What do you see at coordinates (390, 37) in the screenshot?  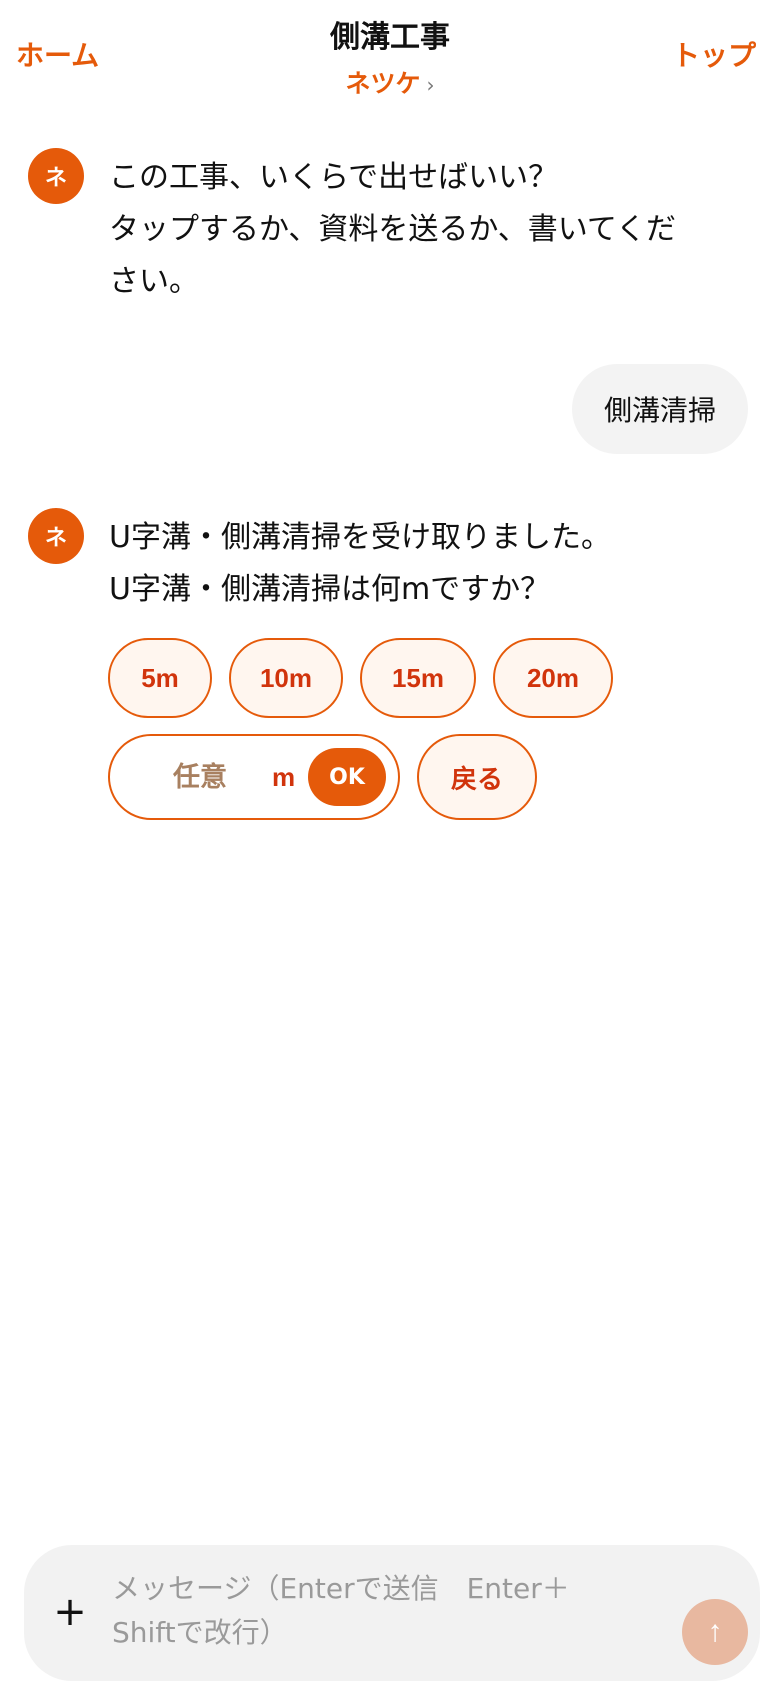 I see `page-title: 側溝工事` at bounding box center [390, 37].